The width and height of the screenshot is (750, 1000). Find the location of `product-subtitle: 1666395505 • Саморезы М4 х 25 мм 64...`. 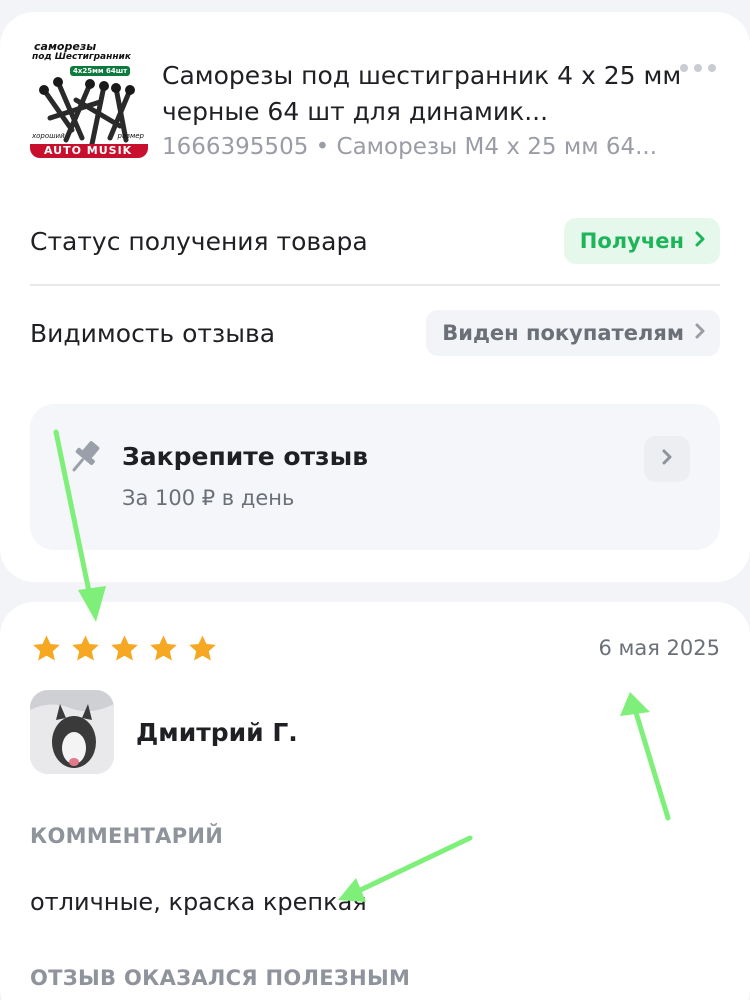

product-subtitle: 1666395505 • Саморезы М4 х 25 мм 64... is located at coordinates (410, 147).